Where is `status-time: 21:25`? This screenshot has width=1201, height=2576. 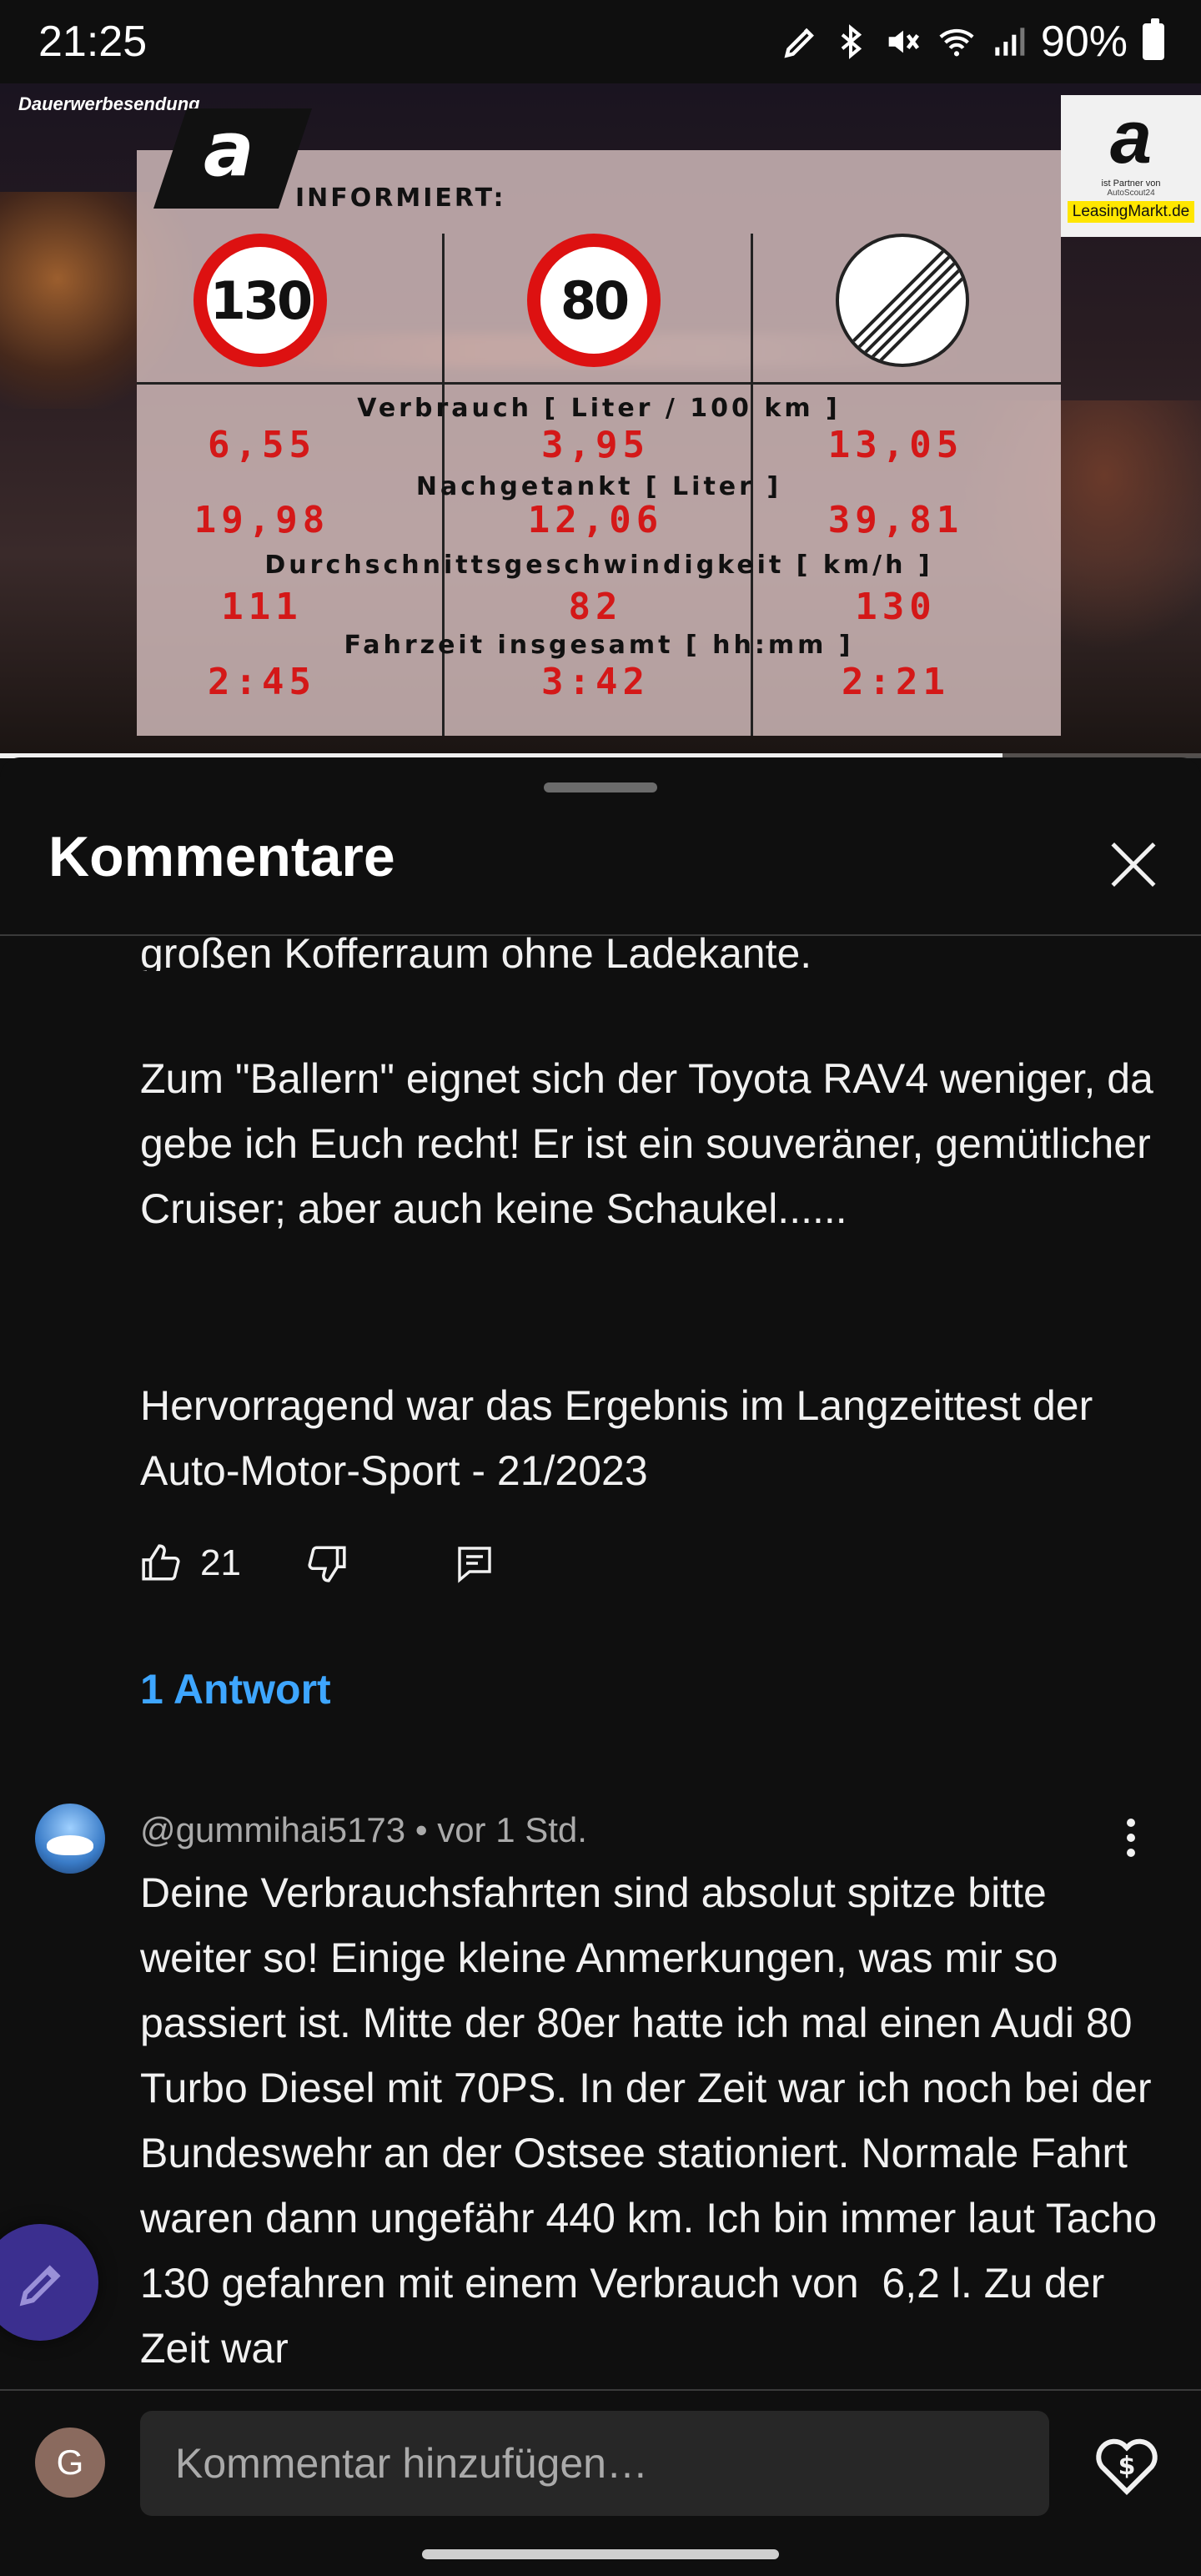
status-time: 21:25 is located at coordinates (93, 42).